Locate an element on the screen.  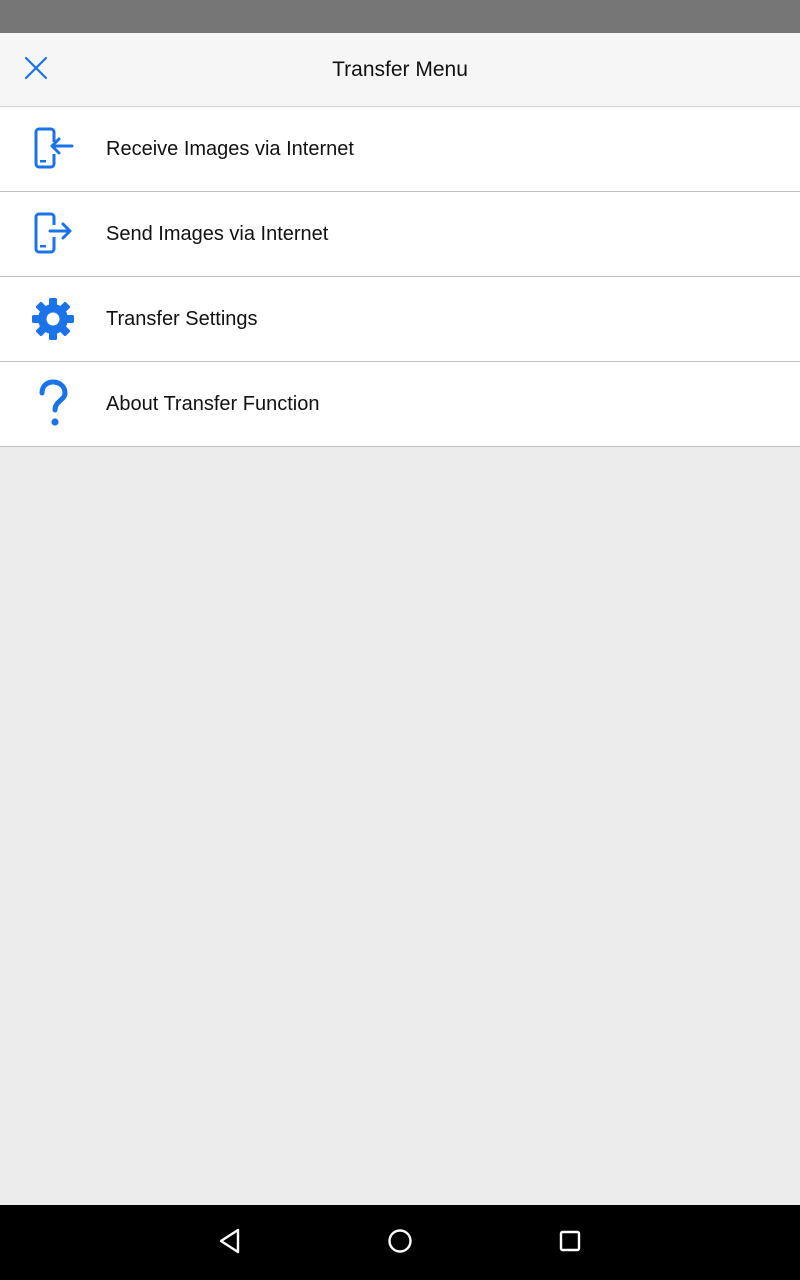
recents-button is located at coordinates (570, 1243).